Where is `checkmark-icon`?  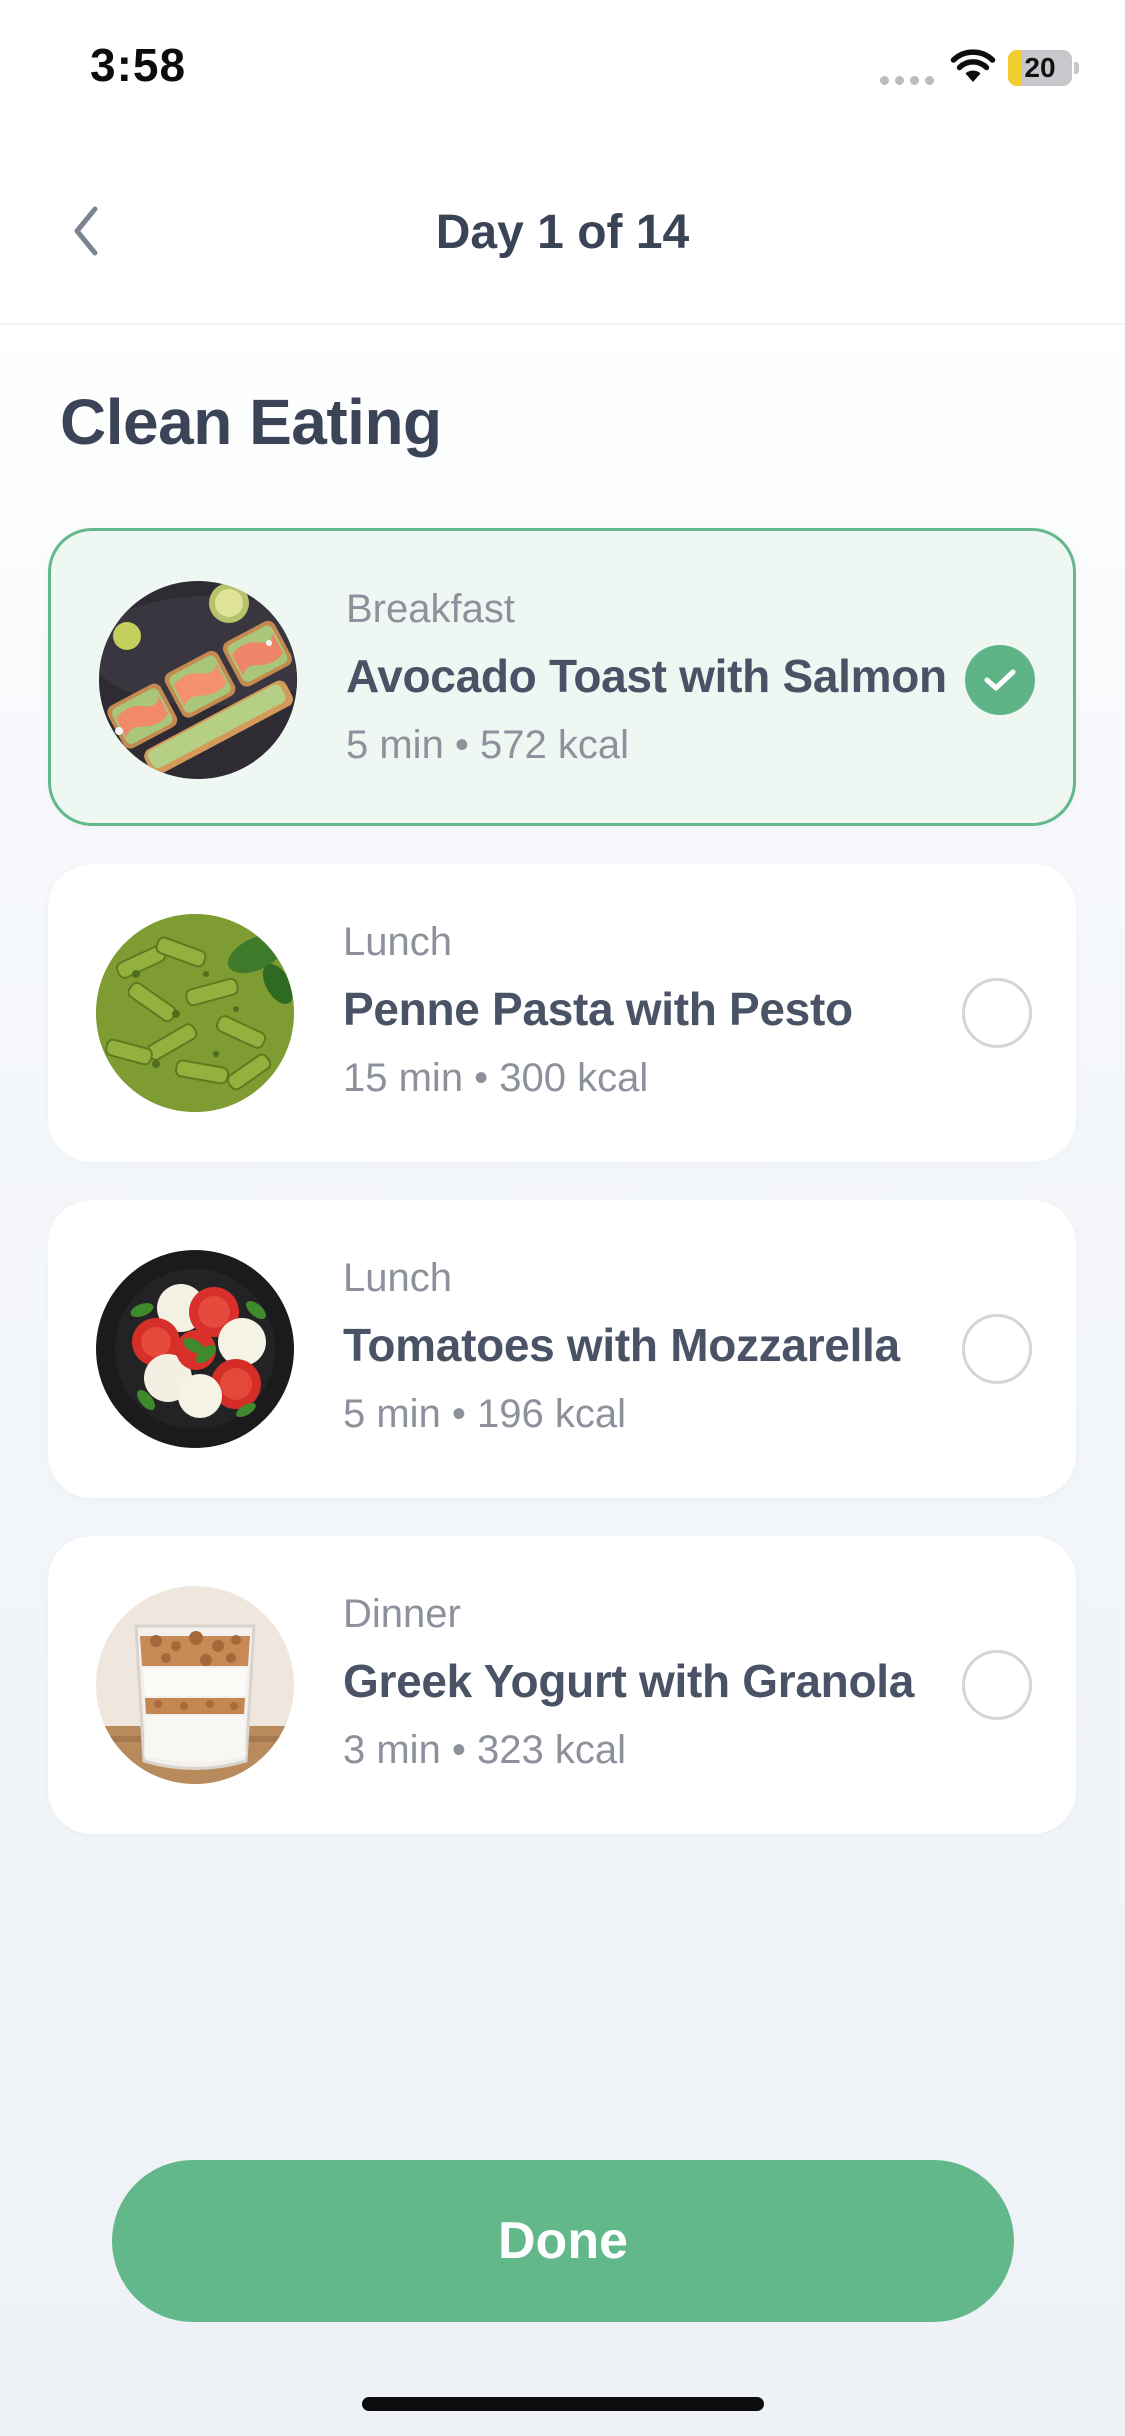
checkmark-icon is located at coordinates (1000, 680).